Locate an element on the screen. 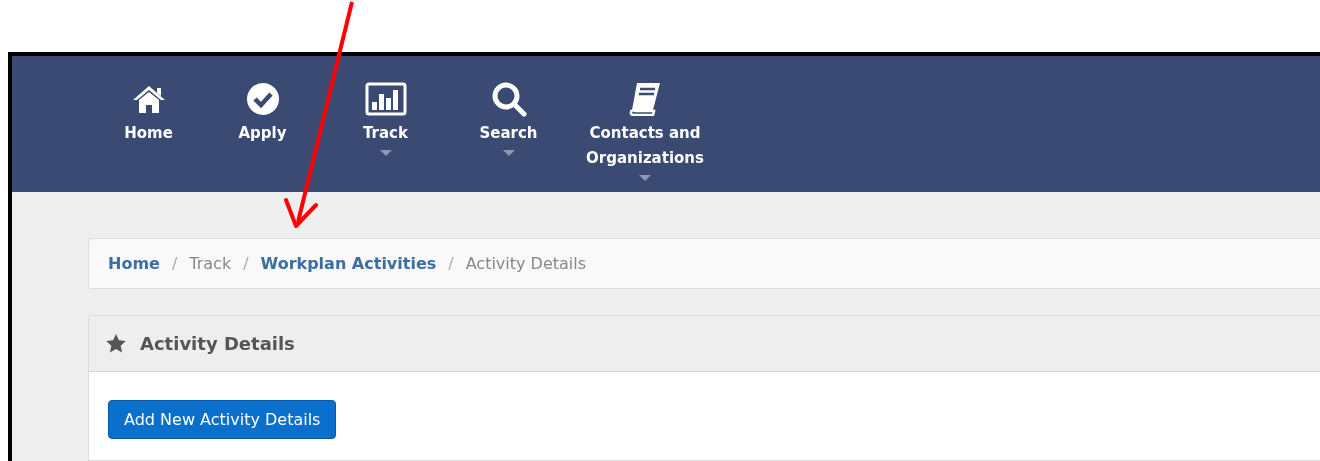 This screenshot has width=1320, height=461. book-icon is located at coordinates (645, 99).